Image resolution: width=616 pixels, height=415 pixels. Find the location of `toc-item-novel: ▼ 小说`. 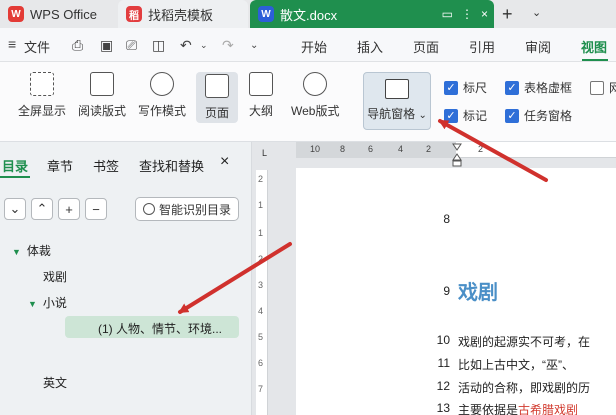

toc-item-novel: ▼ 小说 is located at coordinates (47, 302).